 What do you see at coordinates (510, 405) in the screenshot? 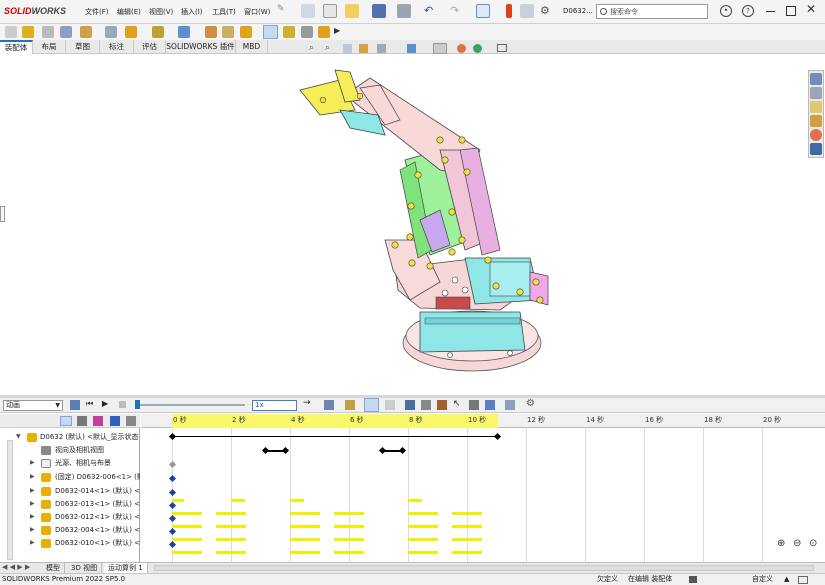
I see `results-plots-icon` at bounding box center [510, 405].